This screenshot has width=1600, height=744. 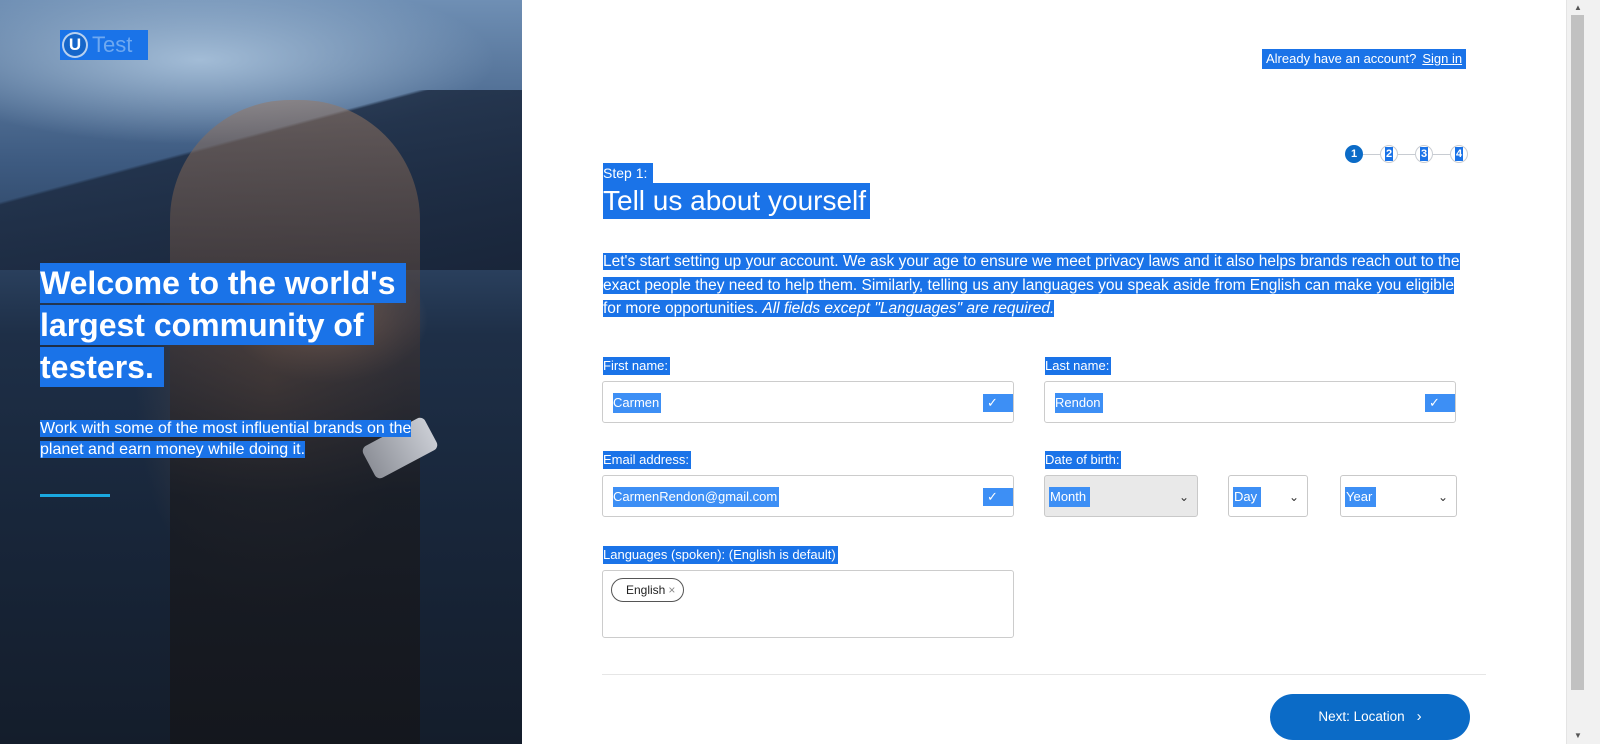 What do you see at coordinates (671, 590) in the screenshot?
I see `close-icon: ×` at bounding box center [671, 590].